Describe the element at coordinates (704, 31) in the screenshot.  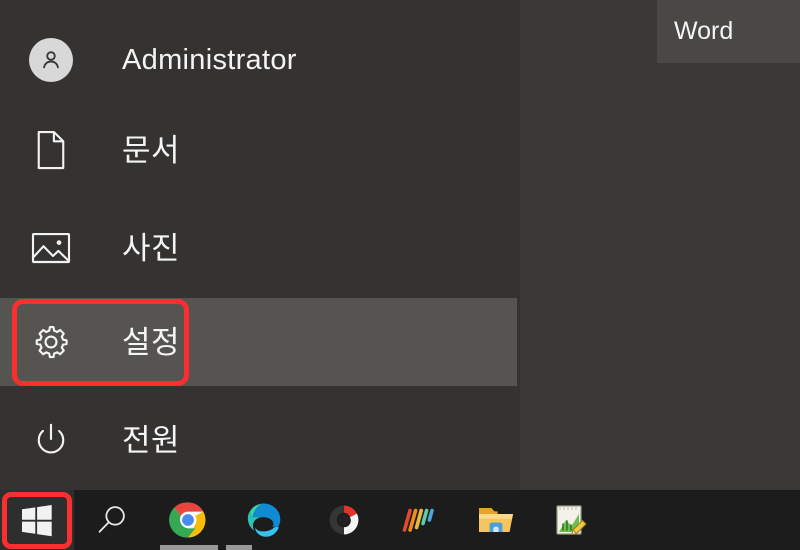
I see `tile-label-word: Word` at that location.